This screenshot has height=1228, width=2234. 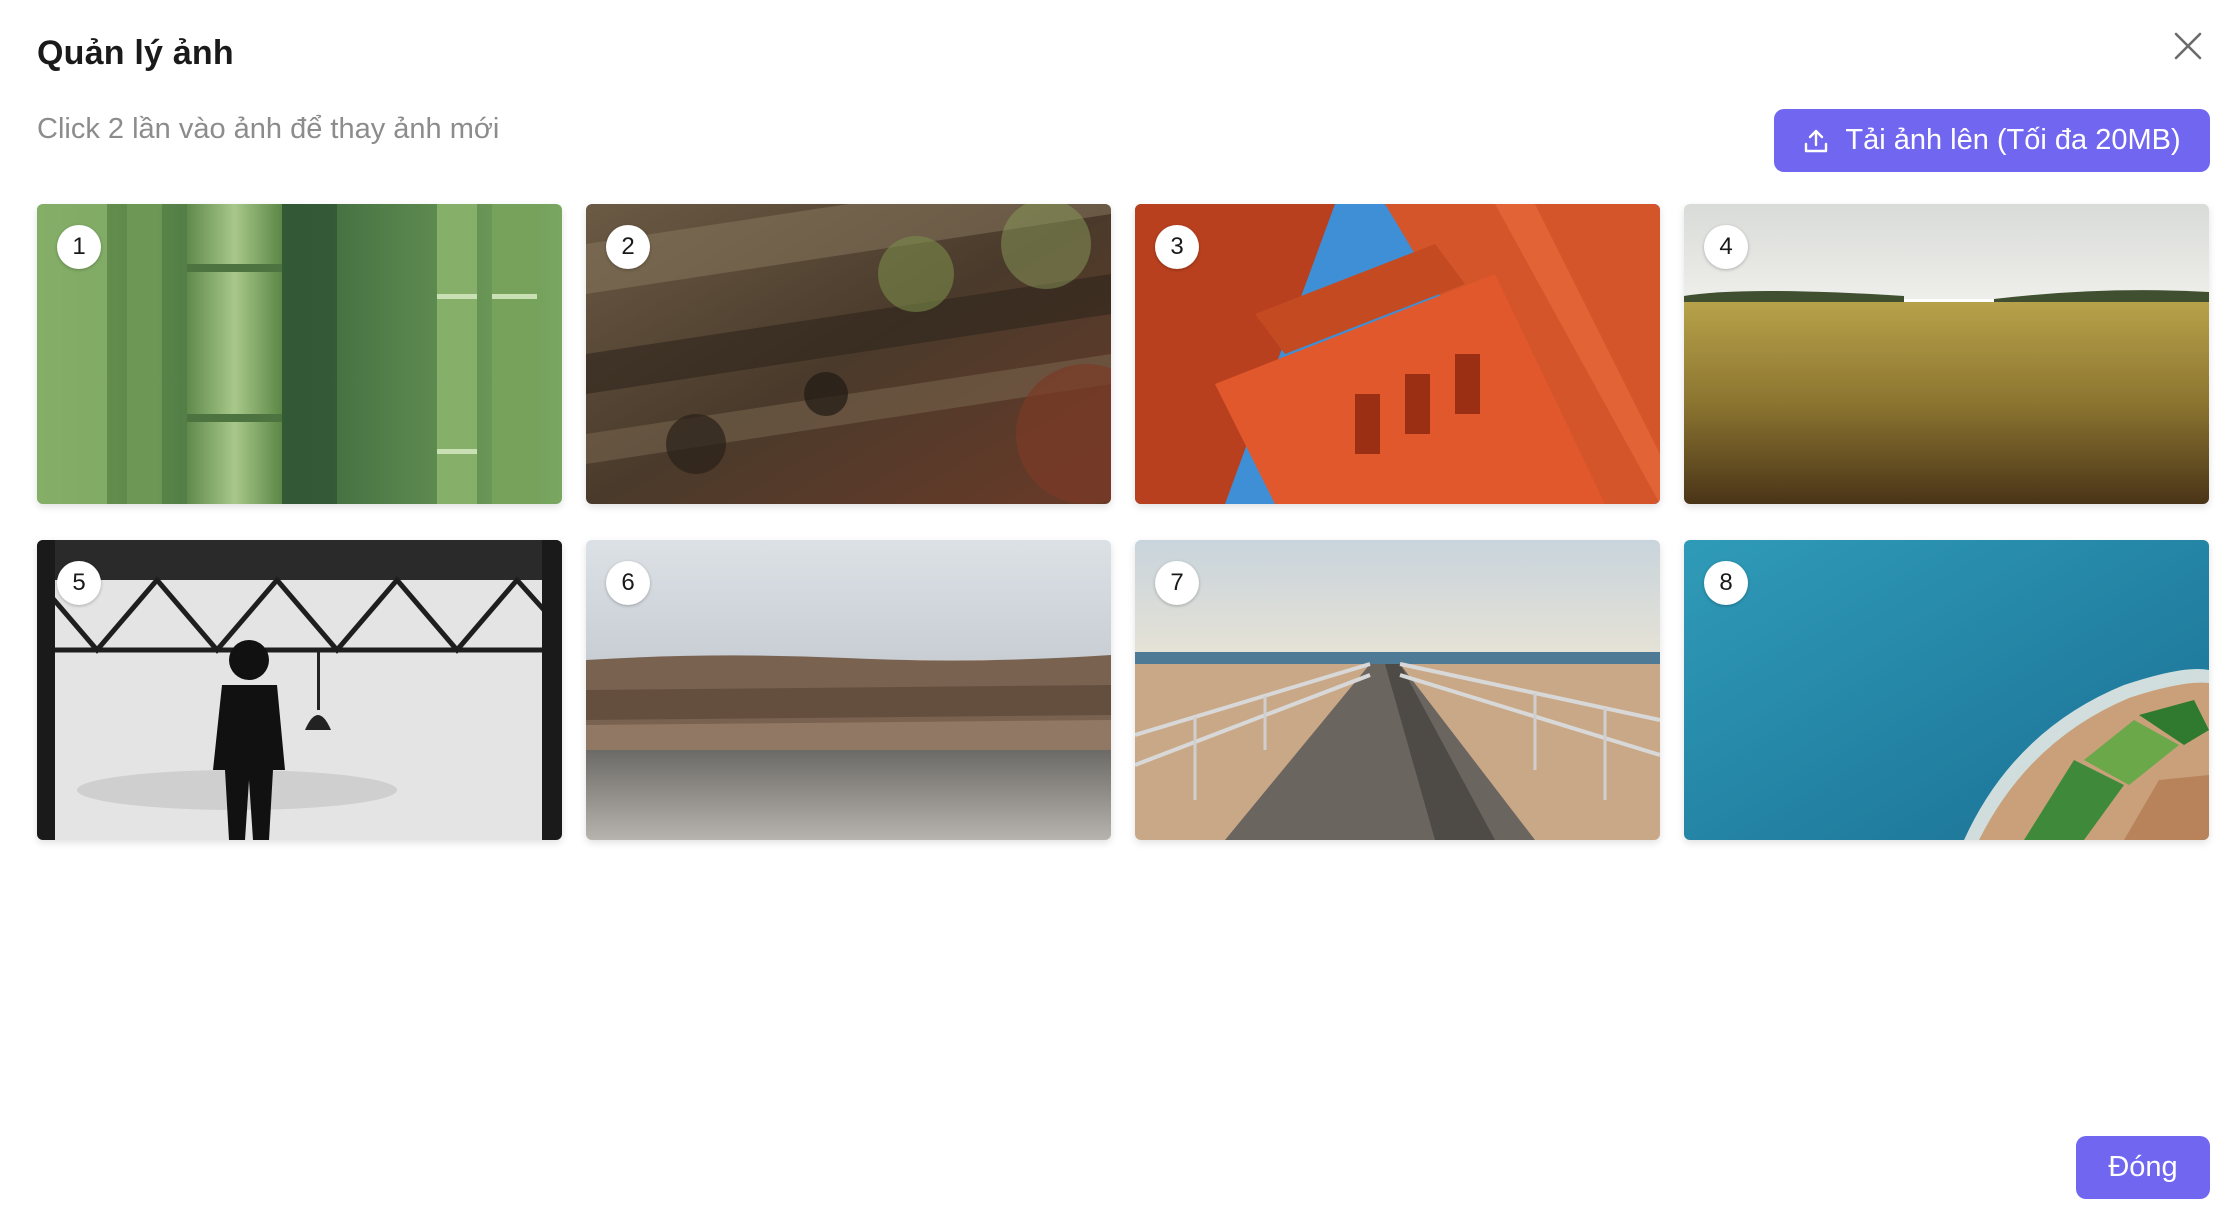 I want to click on image-tile-1: 1, so click(x=299, y=354).